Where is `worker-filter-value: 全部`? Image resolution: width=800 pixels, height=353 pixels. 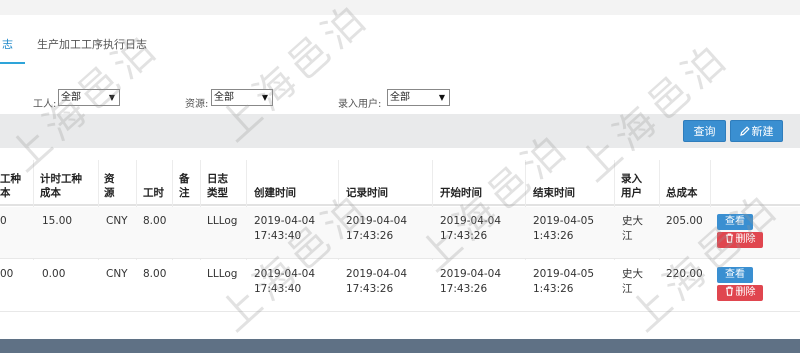
worker-filter-value: 全部 is located at coordinates (71, 97).